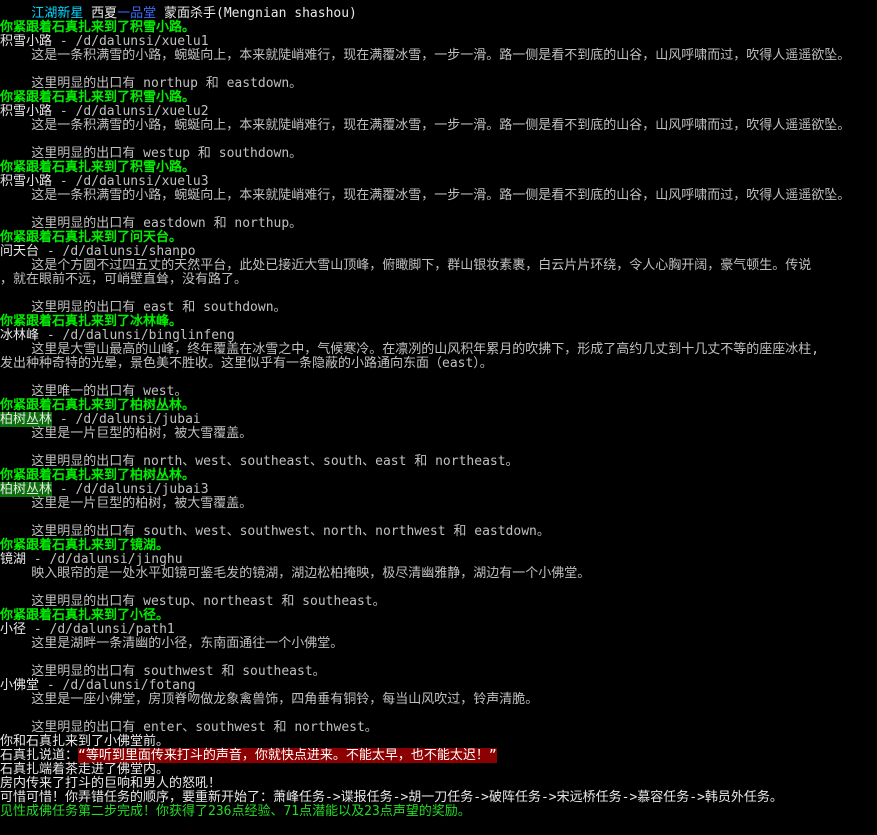 This screenshot has height=835, width=877. What do you see at coordinates (256, 13) in the screenshot?
I see `terminal-text: 蒙面杀手(Mengnian shashou)` at bounding box center [256, 13].